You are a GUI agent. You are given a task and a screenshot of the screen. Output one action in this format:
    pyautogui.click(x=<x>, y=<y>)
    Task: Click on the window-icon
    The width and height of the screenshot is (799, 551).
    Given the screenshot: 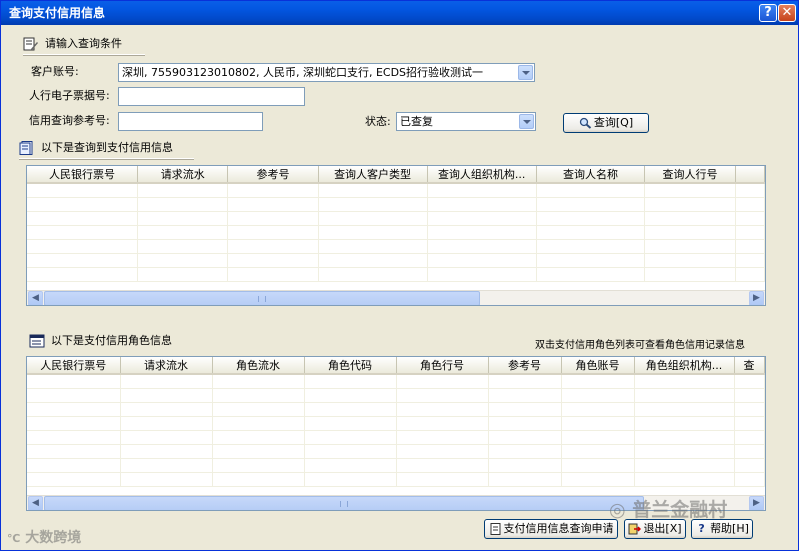 What is the action you would take?
    pyautogui.click(x=37, y=341)
    